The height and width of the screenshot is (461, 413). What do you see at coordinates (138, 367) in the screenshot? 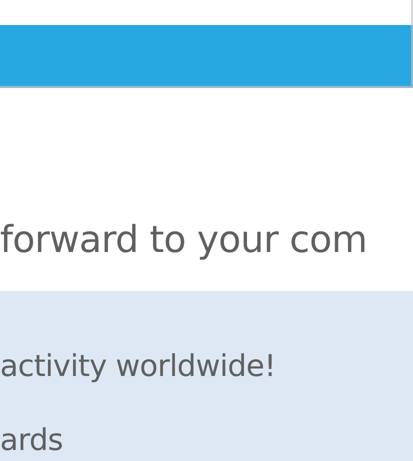
I see `panel-text: activity worldwide!` at bounding box center [138, 367].